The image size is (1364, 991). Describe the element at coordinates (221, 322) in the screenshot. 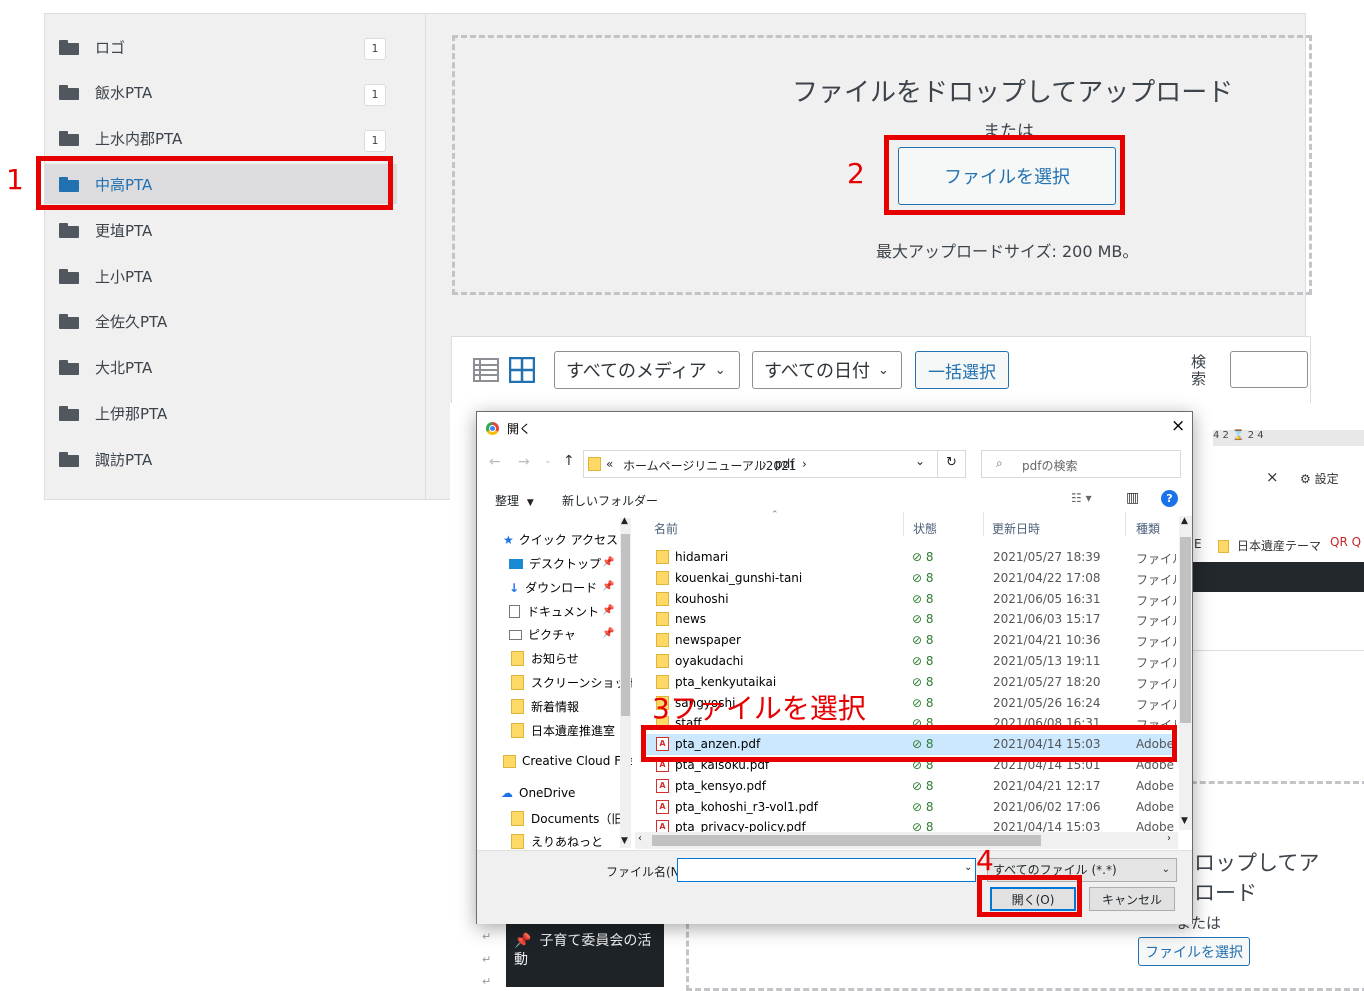

I see `folder-item: 全佐久PTA` at that location.